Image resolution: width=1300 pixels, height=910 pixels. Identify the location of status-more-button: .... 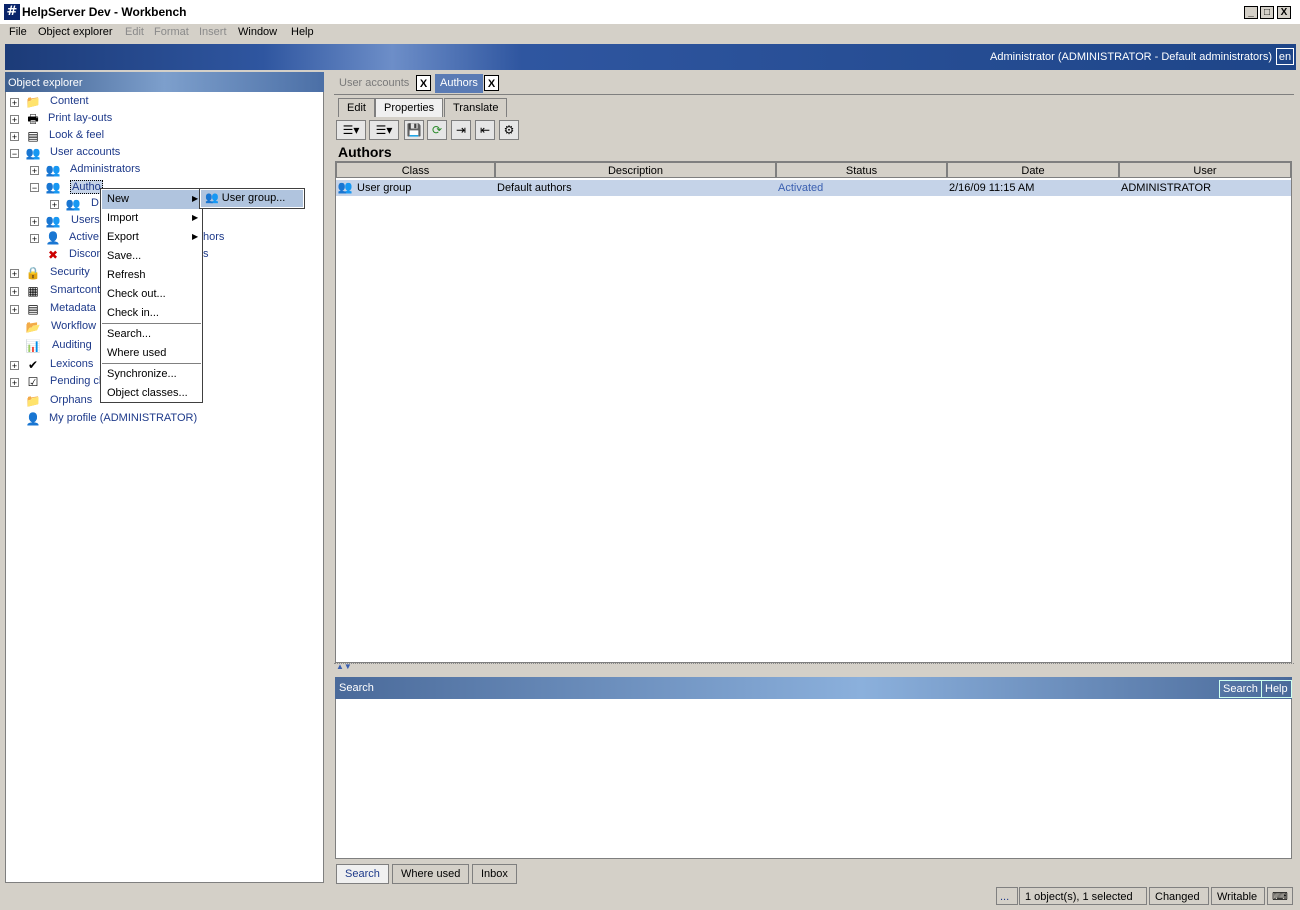
(1007, 896).